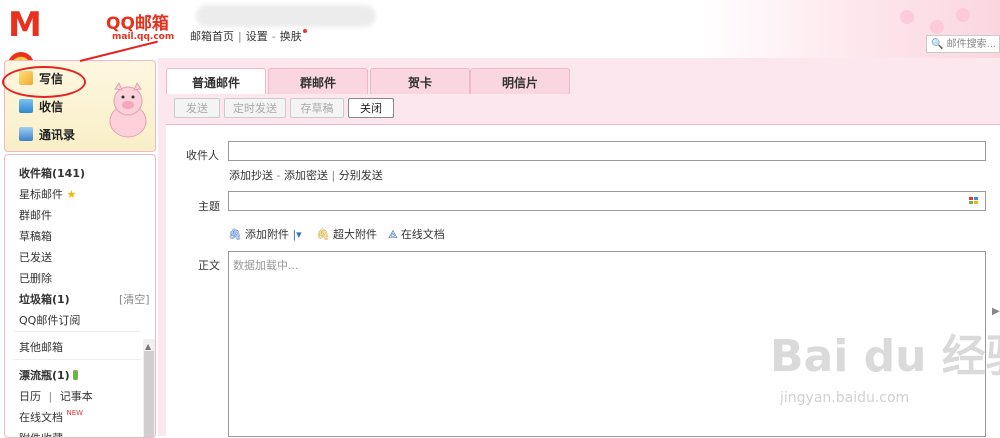  Describe the element at coordinates (26, 134) in the screenshot. I see `contacts-icon` at that location.